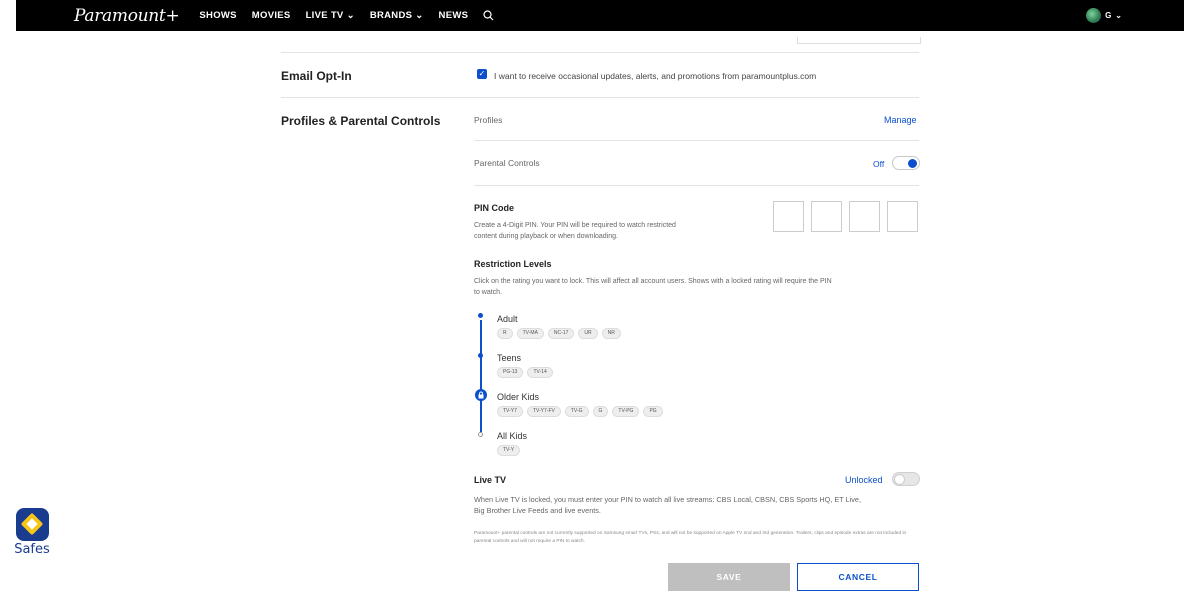  I want to click on level-teens-marker, so click(480, 355).